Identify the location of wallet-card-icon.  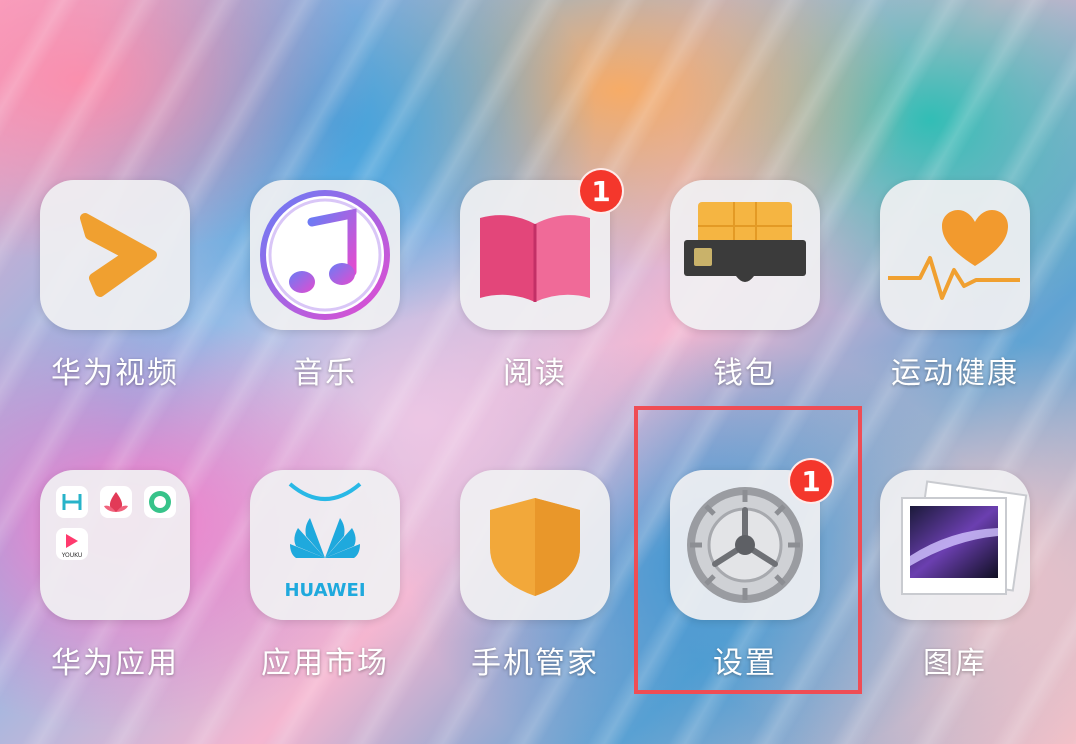
(745, 255).